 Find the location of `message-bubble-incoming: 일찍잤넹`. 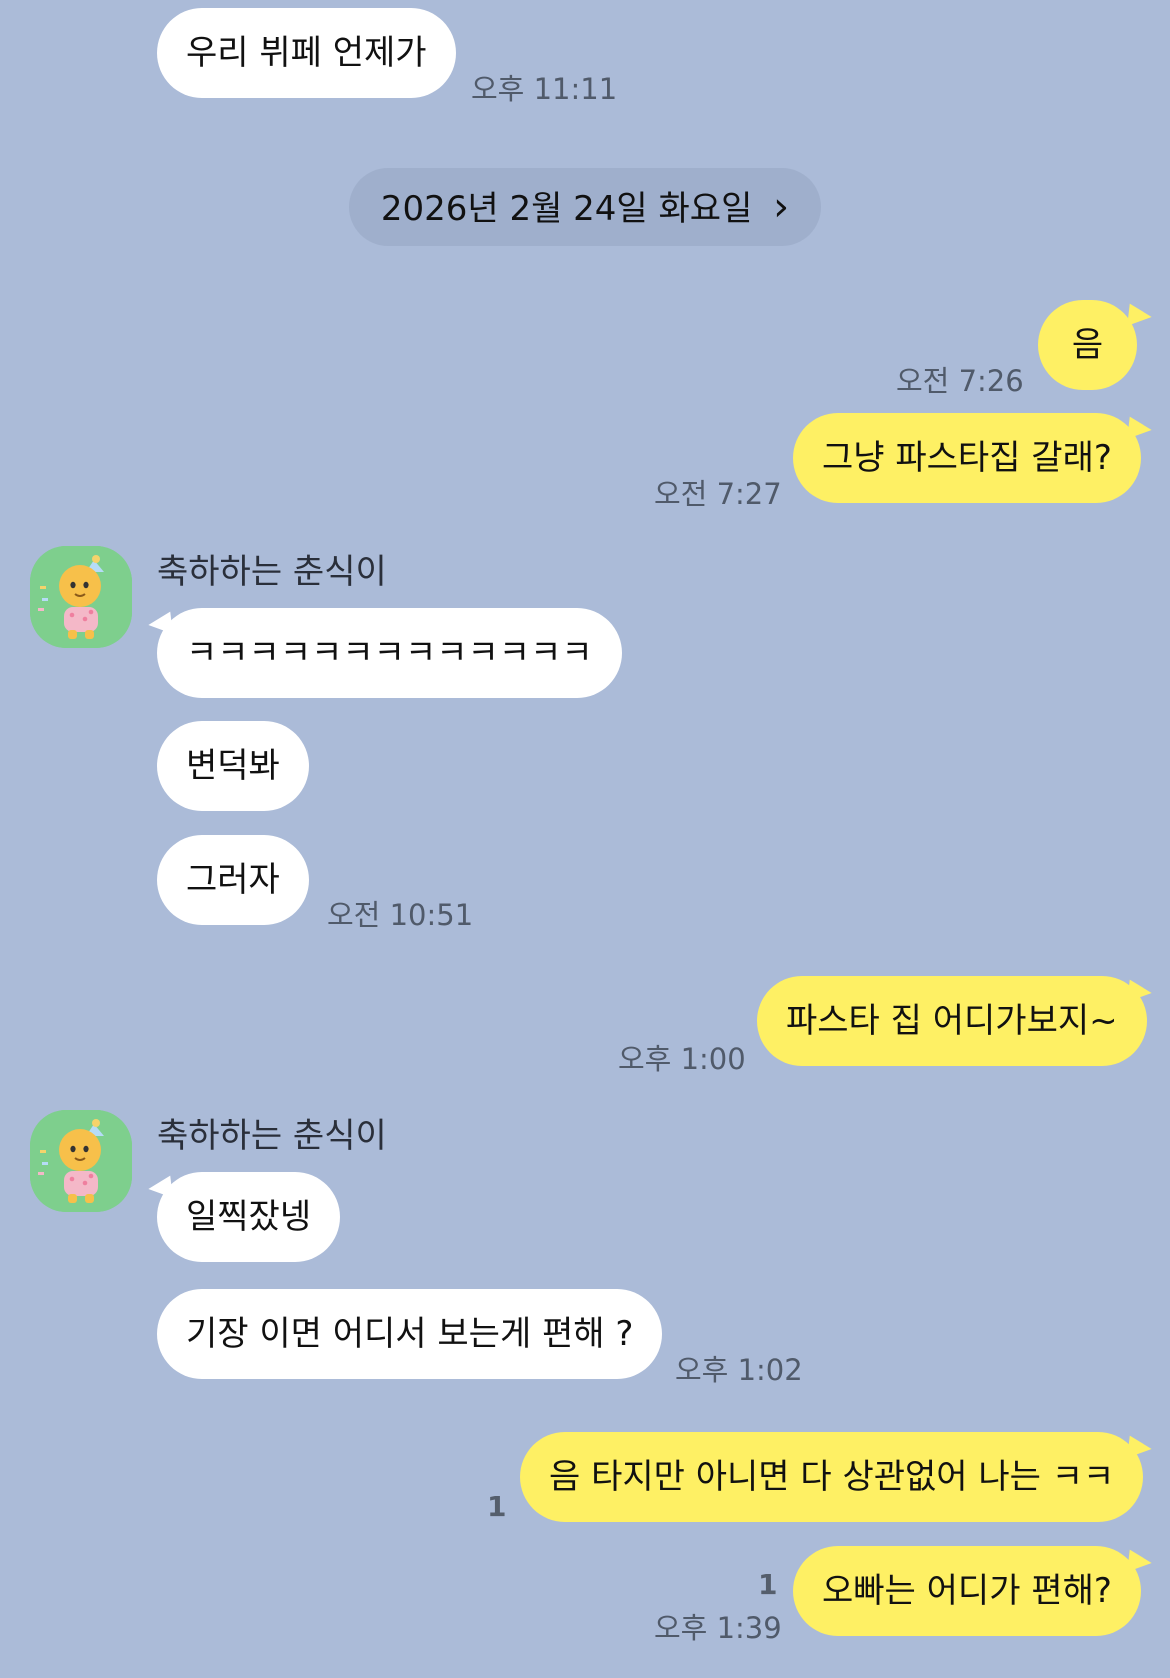

message-bubble-incoming: 일찍잤넹 is located at coordinates (249, 1217).